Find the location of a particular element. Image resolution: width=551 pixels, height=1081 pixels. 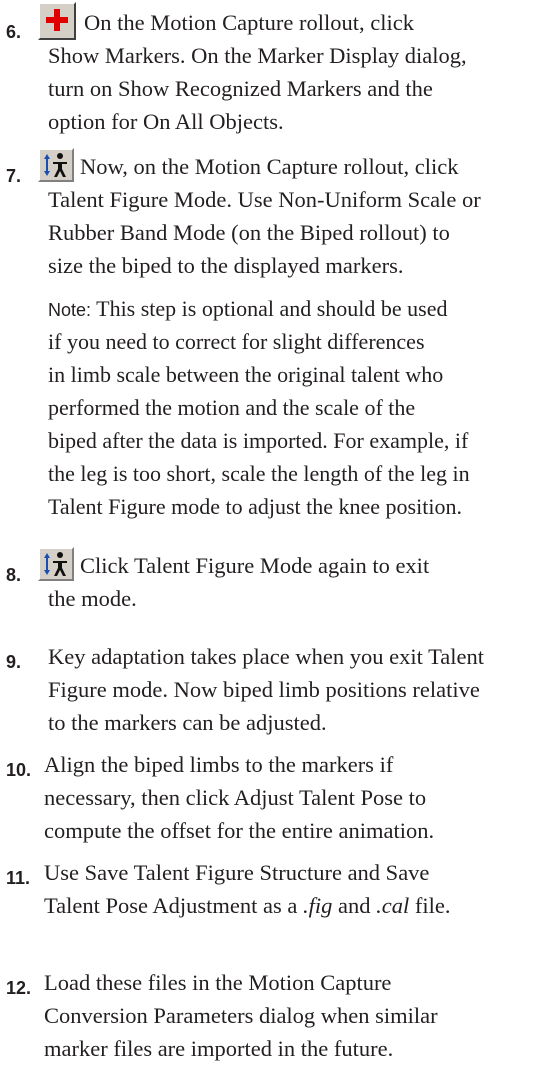

fig-extension: .fig is located at coordinates (318, 905).